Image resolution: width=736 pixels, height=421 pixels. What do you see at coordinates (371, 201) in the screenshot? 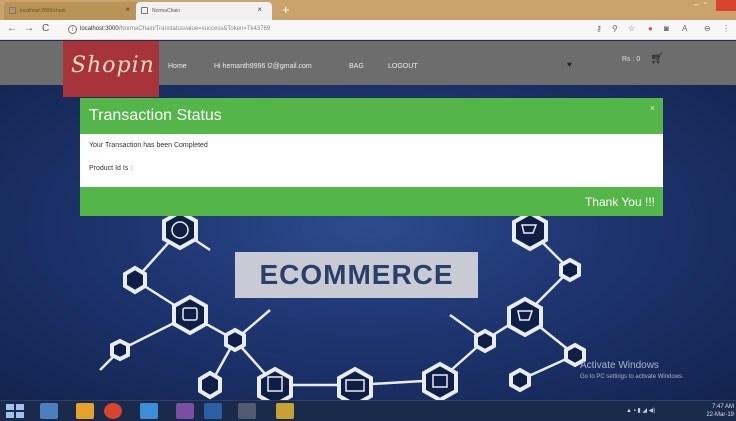
I see `modal-footer: Thank You !!!` at bounding box center [371, 201].